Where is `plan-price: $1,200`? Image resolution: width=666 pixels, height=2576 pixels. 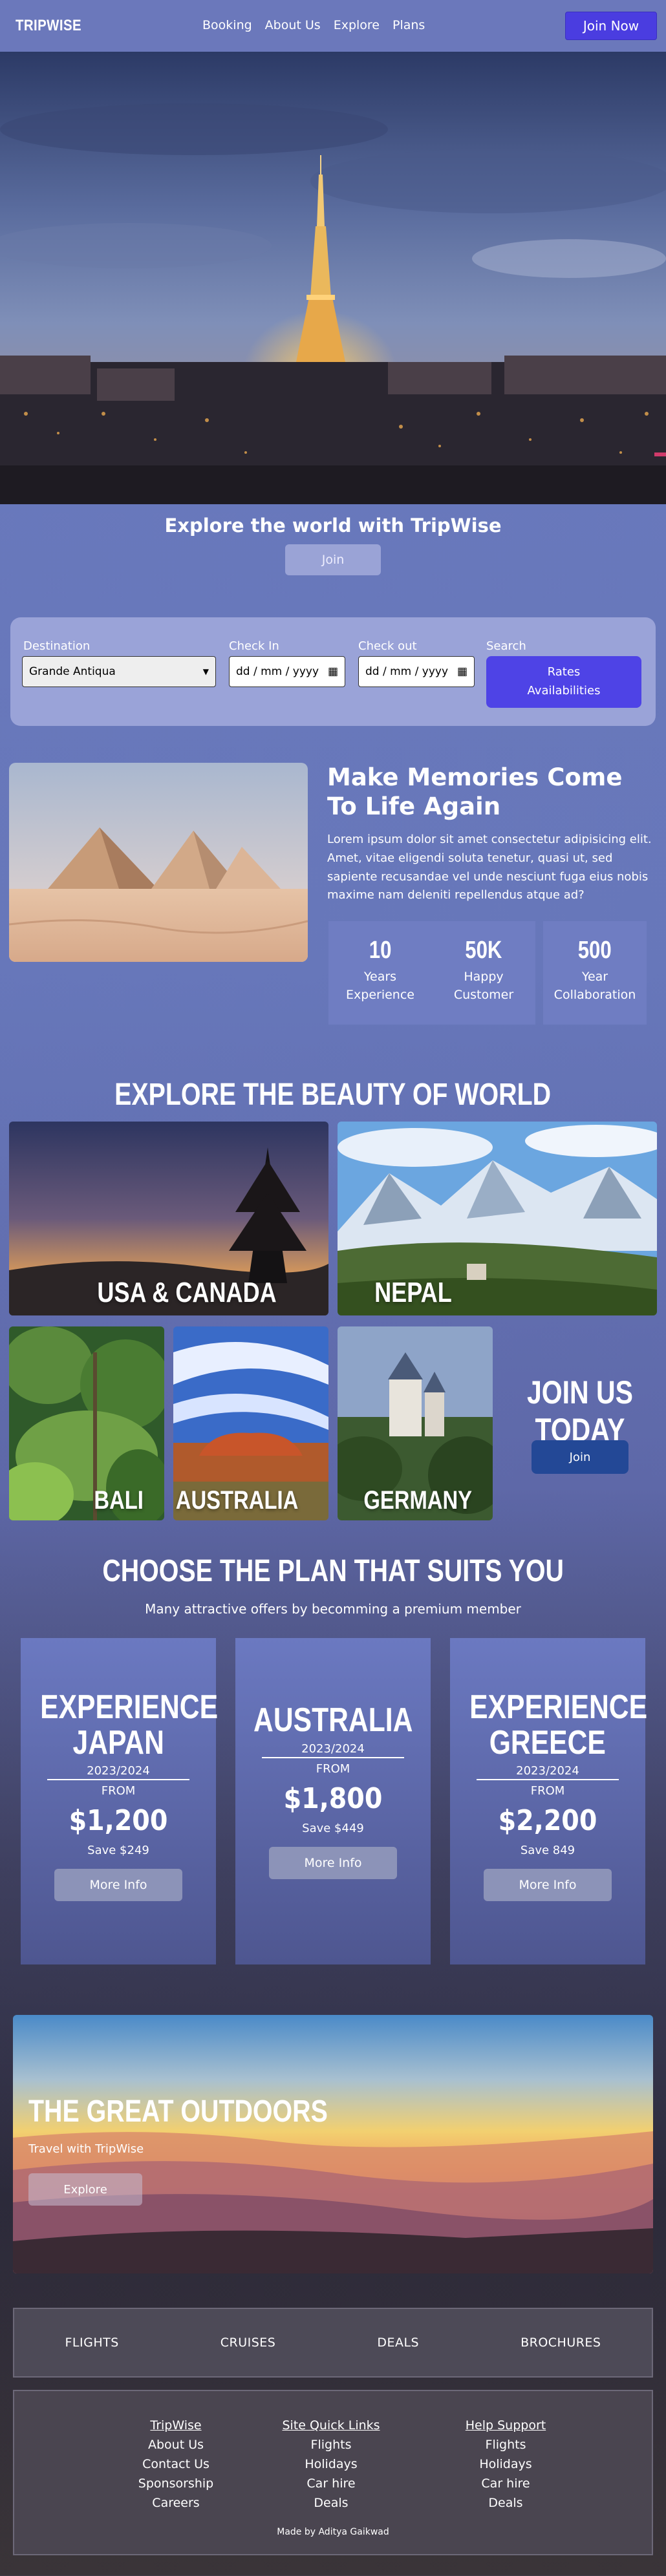
plan-price: $1,200 is located at coordinates (118, 1821).